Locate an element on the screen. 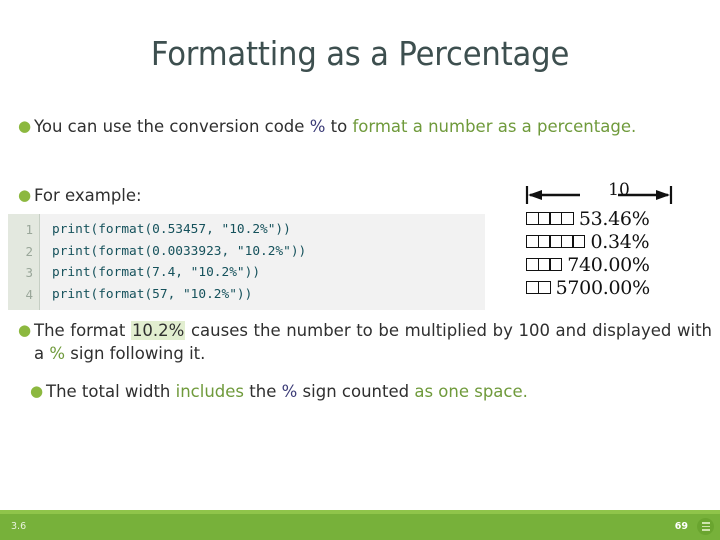 The height and width of the screenshot is (540, 720). diagram-output-rows: 53.46% 0.34% 740.00% 5700.00% is located at coordinates (619, 253).